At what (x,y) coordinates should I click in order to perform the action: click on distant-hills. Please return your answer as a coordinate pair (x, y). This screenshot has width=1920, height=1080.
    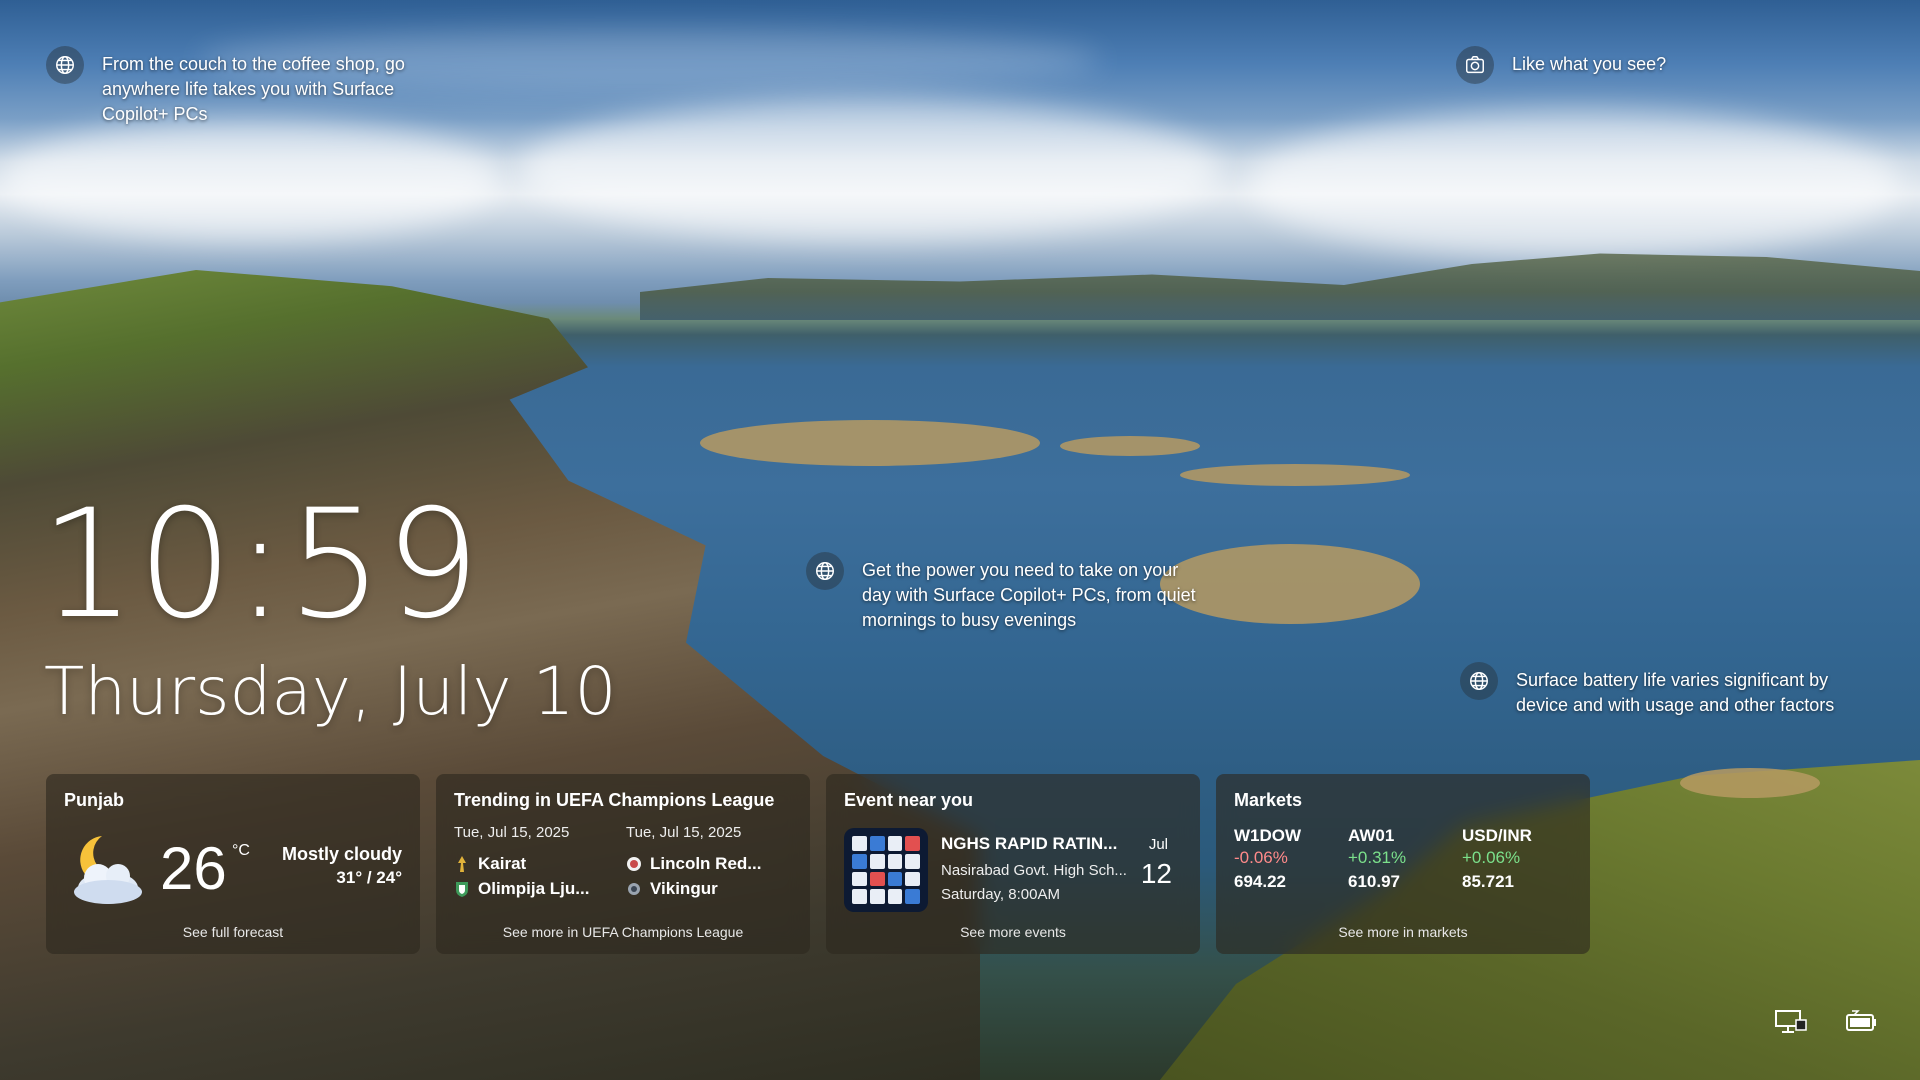
    Looking at the image, I should click on (1280, 286).